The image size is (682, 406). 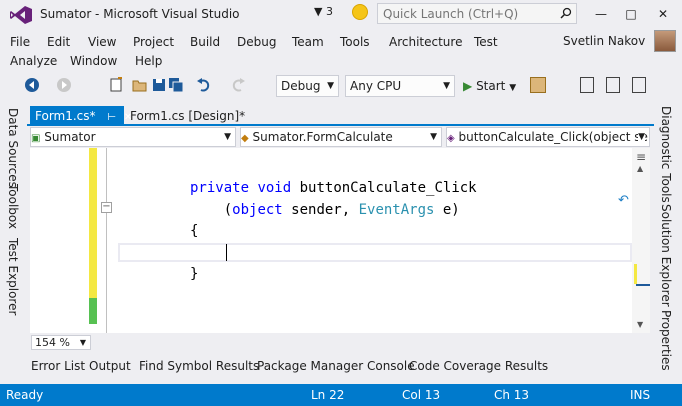 I want to click on status-text: Ready, so click(x=25, y=395).